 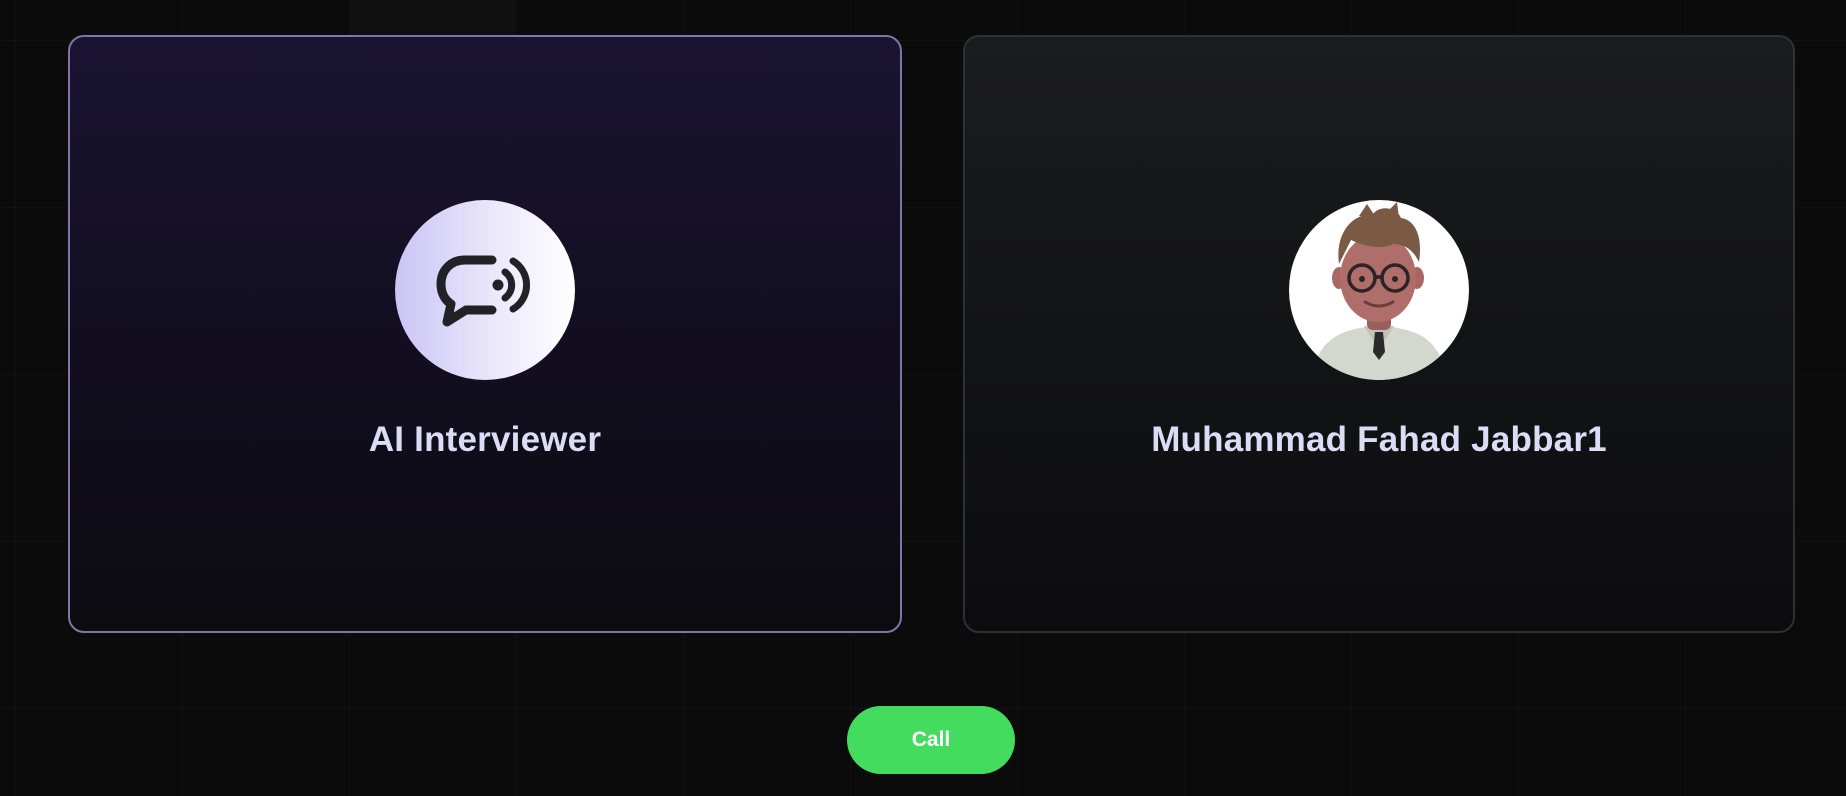 I want to click on background-grid-cell, so click(x=432, y=19).